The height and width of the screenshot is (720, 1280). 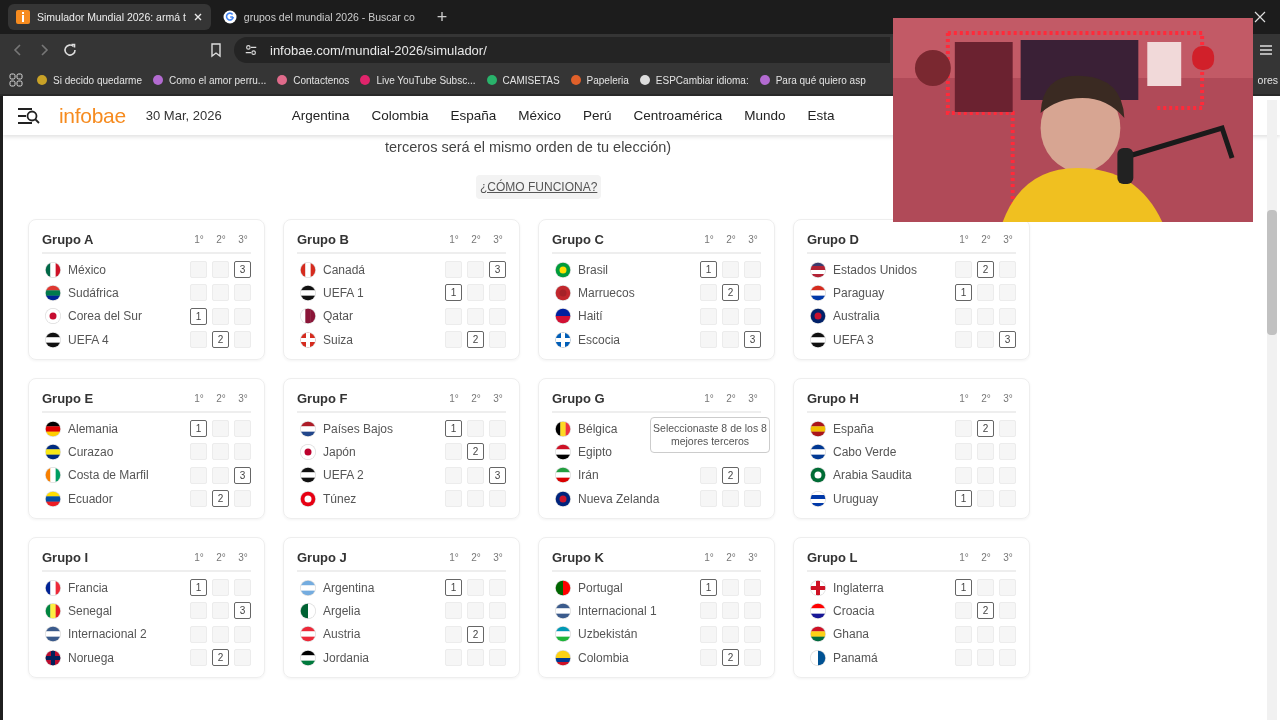 I want to click on team-name: Cabo Verde, so click(x=865, y=451).